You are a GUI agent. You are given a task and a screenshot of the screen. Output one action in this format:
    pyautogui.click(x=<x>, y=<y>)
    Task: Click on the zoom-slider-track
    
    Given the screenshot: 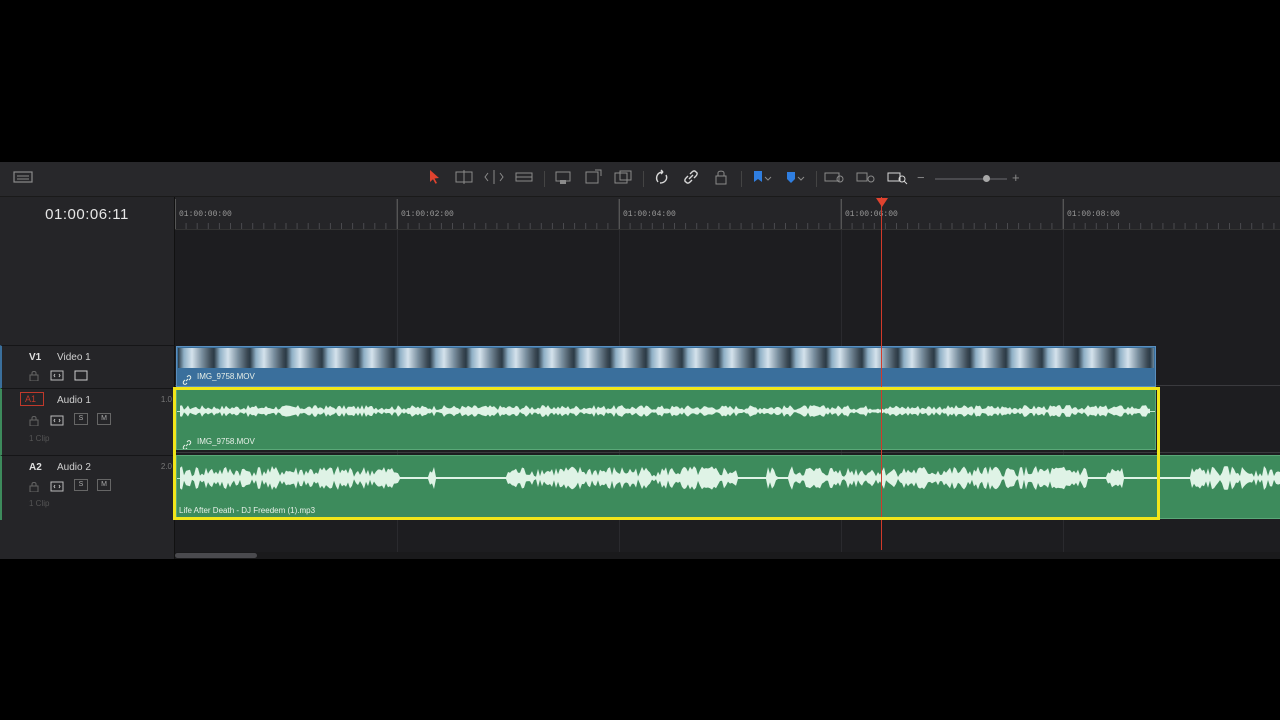 What is the action you would take?
    pyautogui.click(x=971, y=178)
    